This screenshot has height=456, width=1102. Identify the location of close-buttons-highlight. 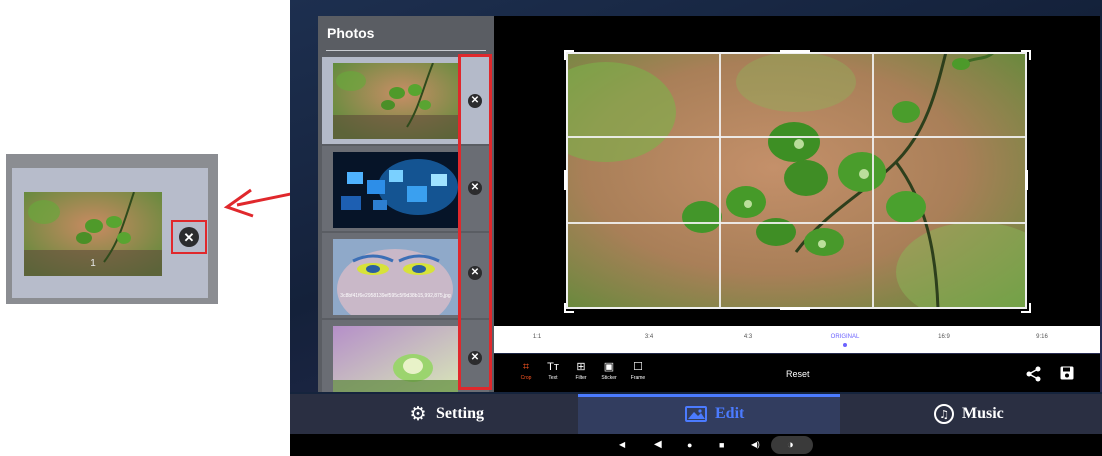
(475, 222).